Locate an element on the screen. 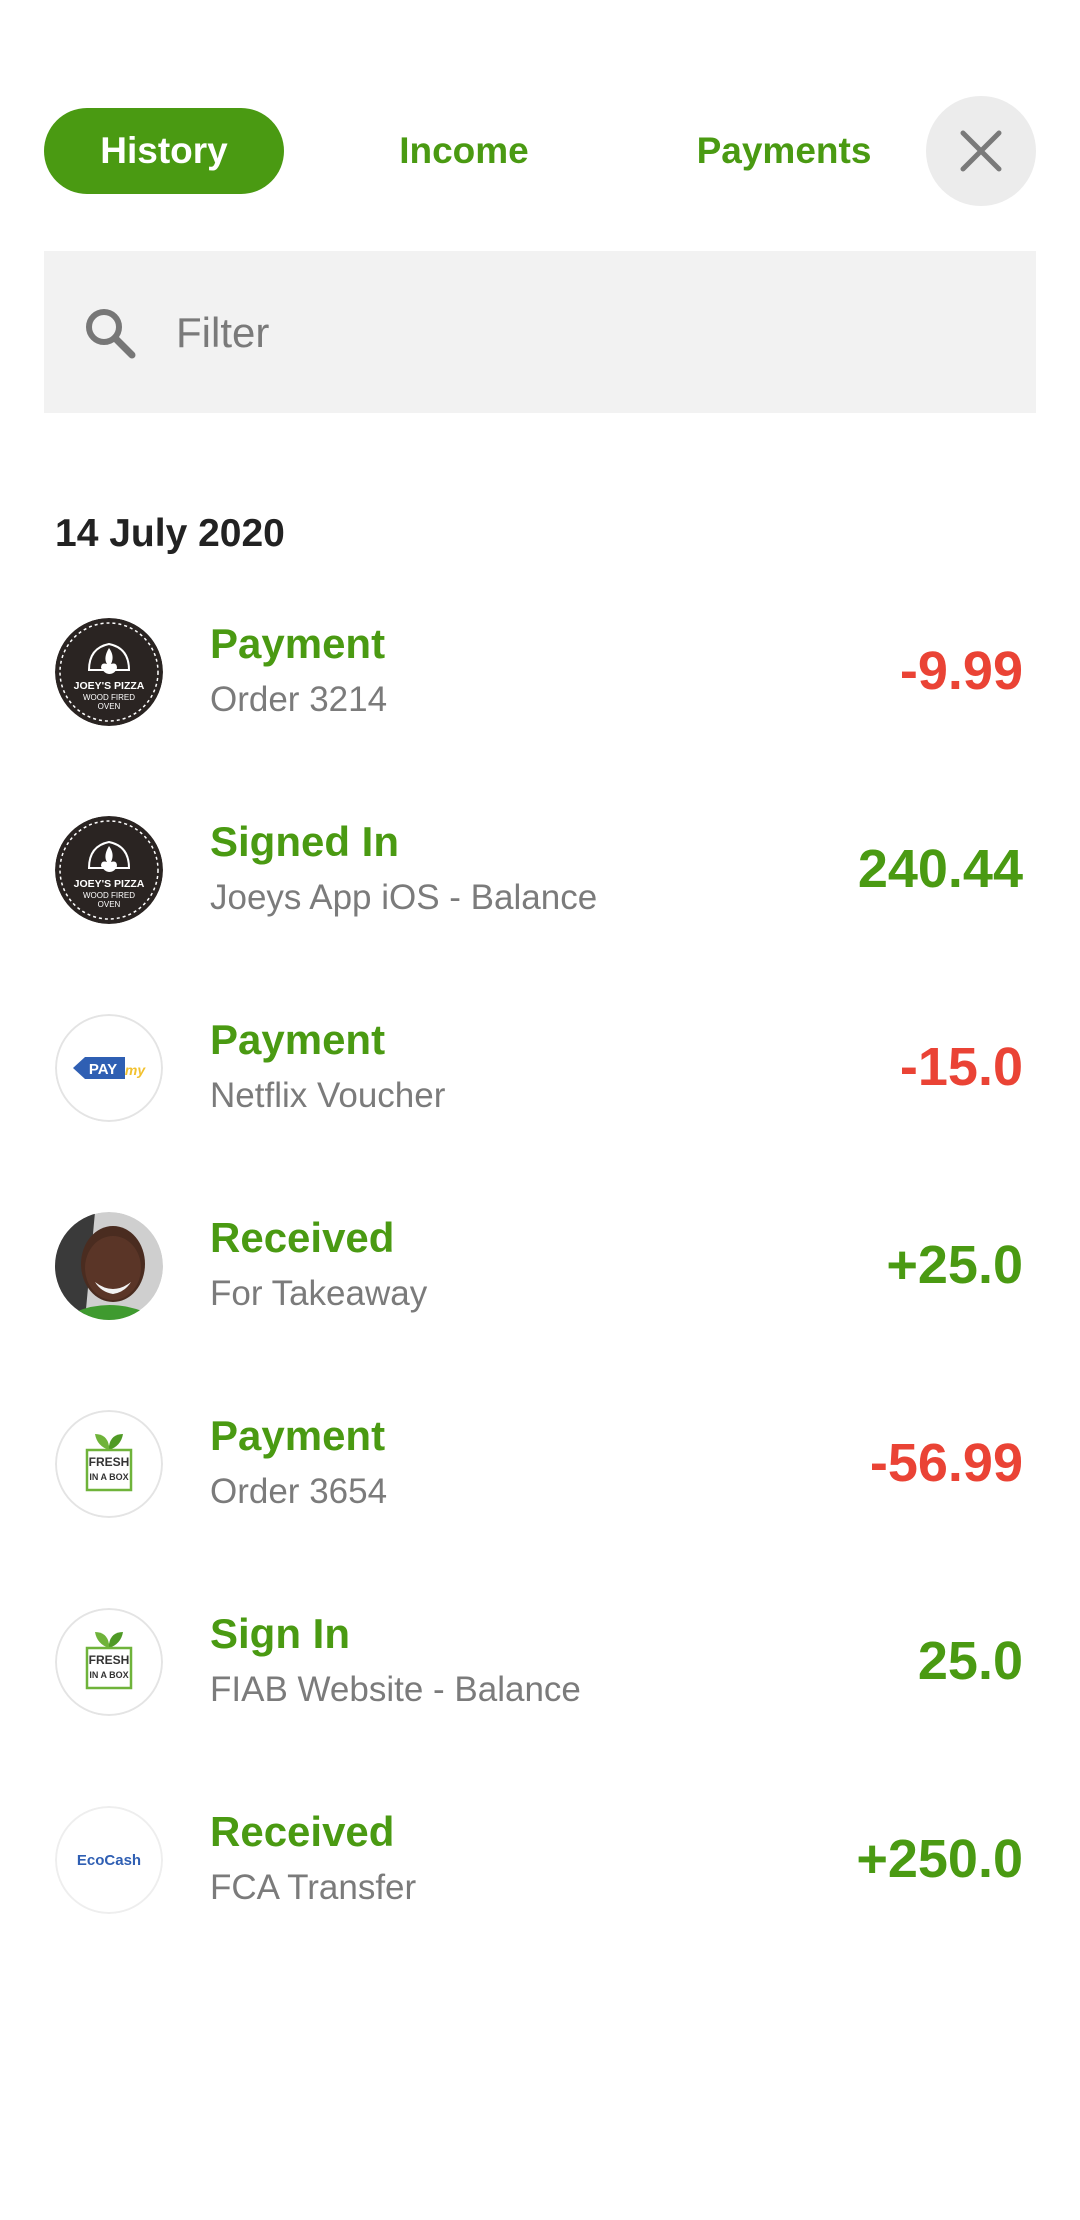  close-button is located at coordinates (981, 151).